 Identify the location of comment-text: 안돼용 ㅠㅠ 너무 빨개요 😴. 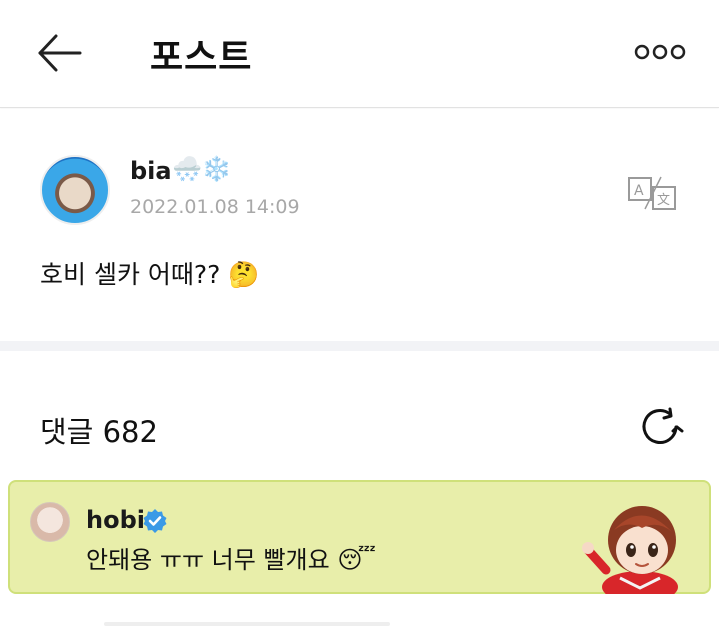
(231, 560).